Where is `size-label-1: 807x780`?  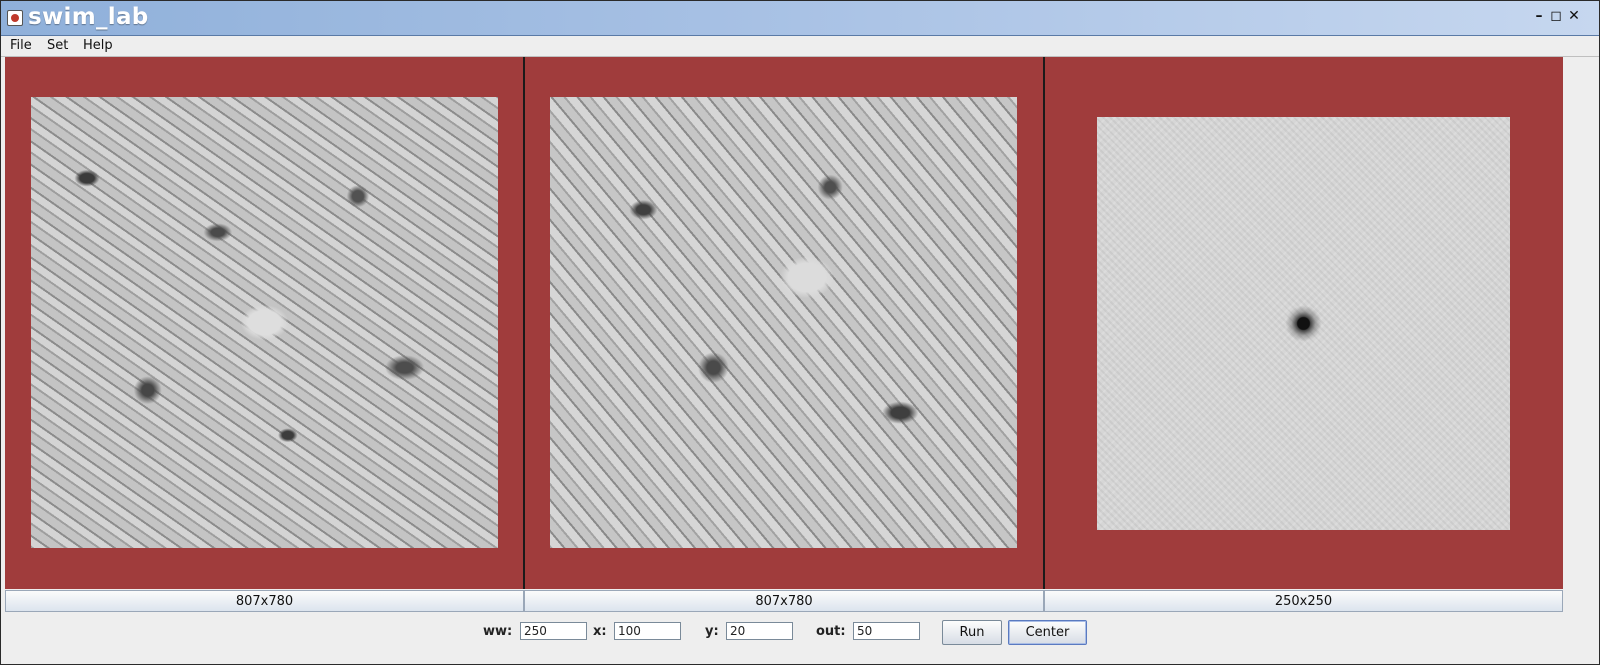 size-label-1: 807x780 is located at coordinates (264, 601).